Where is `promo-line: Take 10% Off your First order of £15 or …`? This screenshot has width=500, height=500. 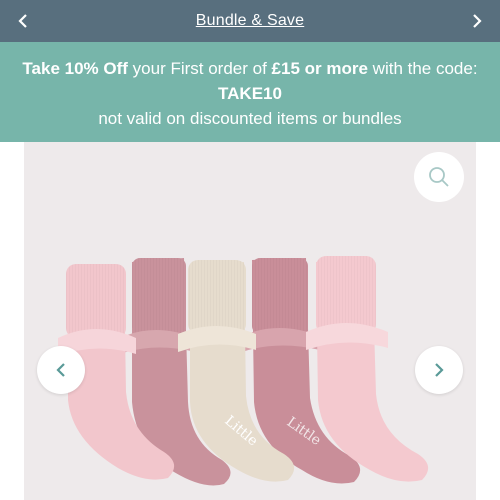
promo-line: Take 10% Off your First order of £15 or … is located at coordinates (250, 81).